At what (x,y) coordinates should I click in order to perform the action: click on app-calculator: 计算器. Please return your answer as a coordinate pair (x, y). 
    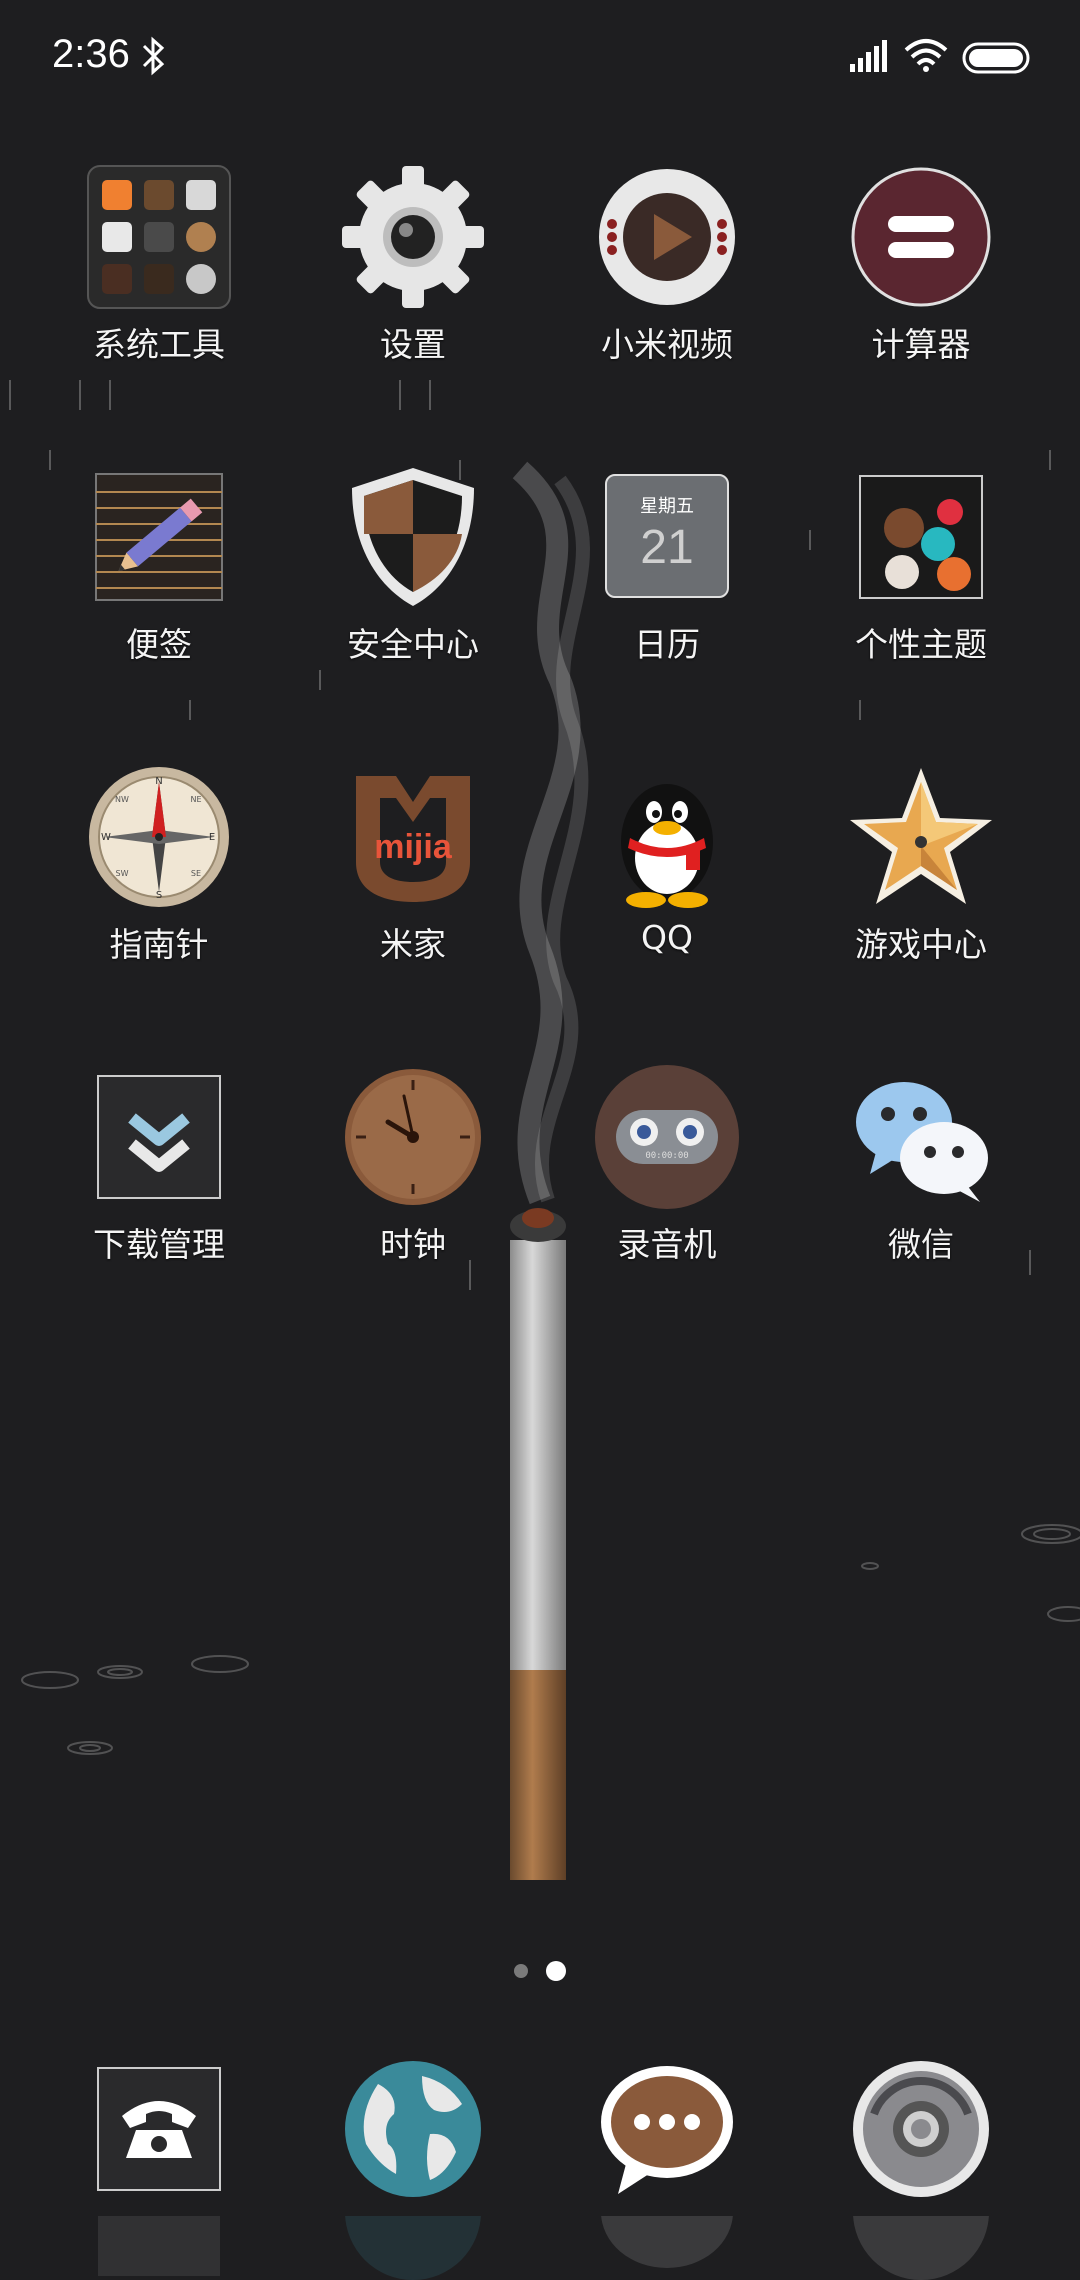
    Looking at the image, I should click on (921, 265).